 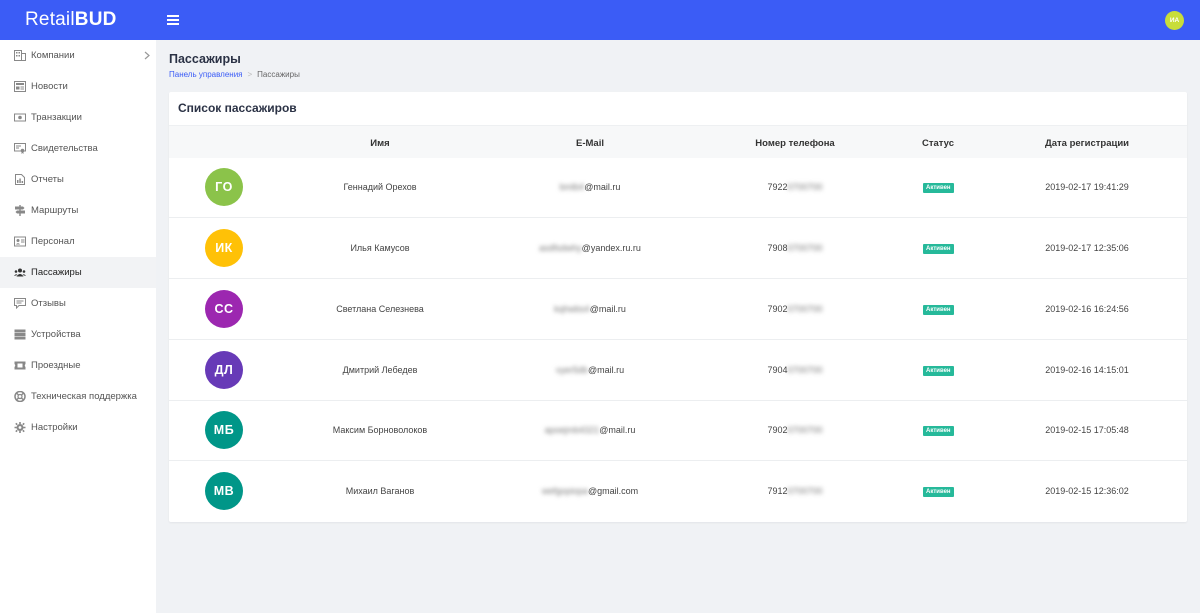 I want to click on email-hidden-part: kqhwbs4, so click(x=572, y=309).